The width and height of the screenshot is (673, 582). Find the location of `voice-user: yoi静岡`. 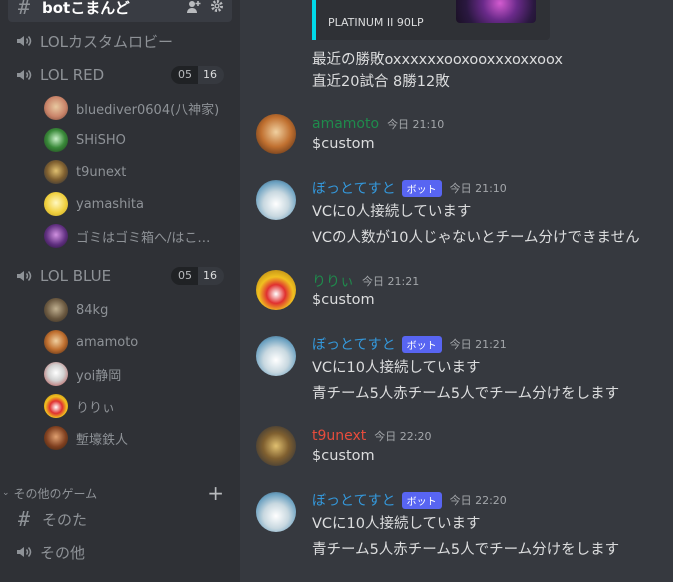

voice-user: yoi静岡 is located at coordinates (82, 374).